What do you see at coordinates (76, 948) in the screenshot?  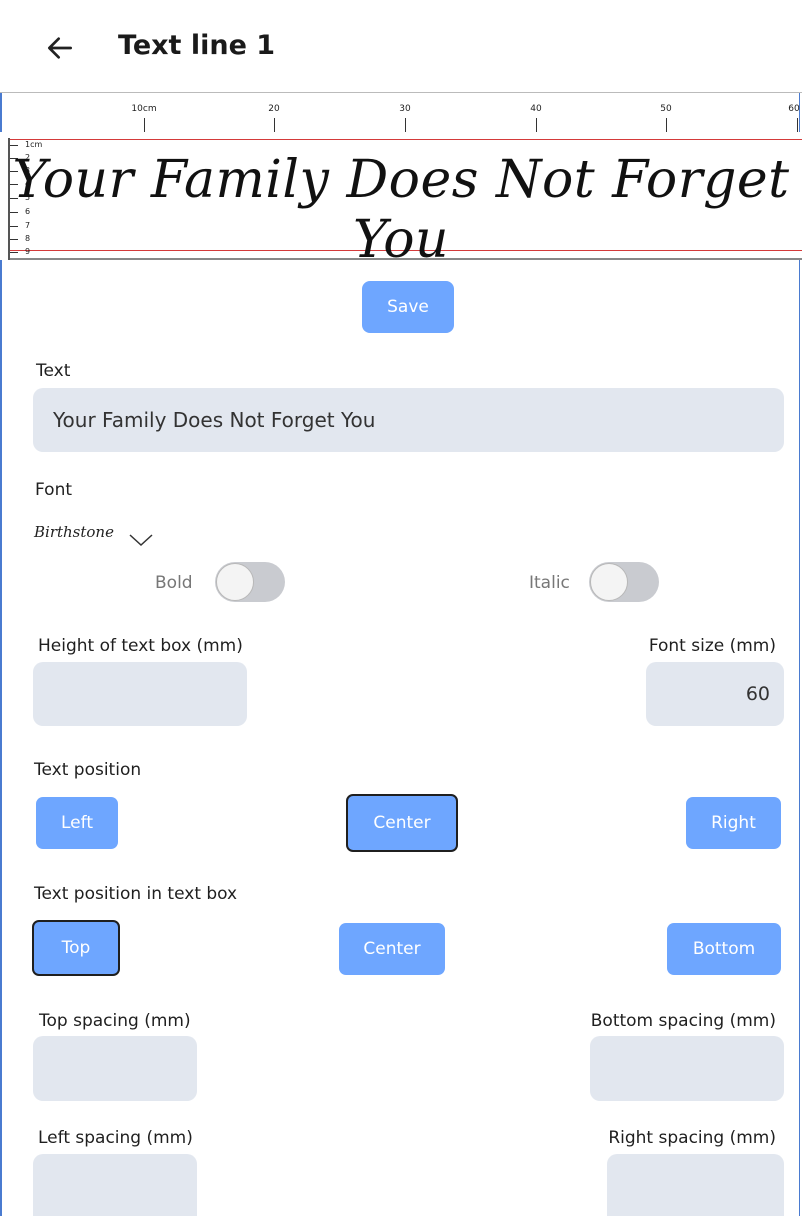 I see `box-position-top-button: Top` at bounding box center [76, 948].